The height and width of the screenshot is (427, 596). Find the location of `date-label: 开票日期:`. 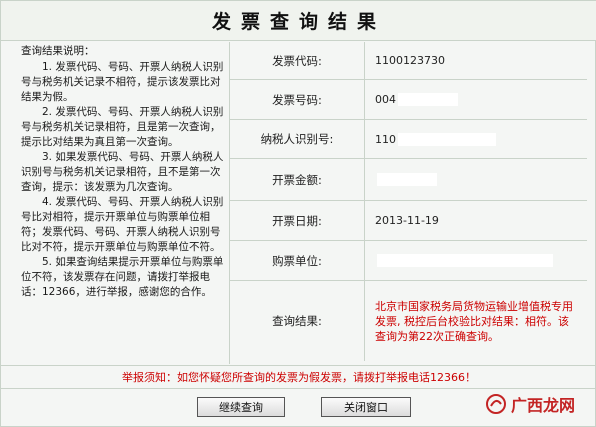

date-label: 开票日期: is located at coordinates (297, 220).